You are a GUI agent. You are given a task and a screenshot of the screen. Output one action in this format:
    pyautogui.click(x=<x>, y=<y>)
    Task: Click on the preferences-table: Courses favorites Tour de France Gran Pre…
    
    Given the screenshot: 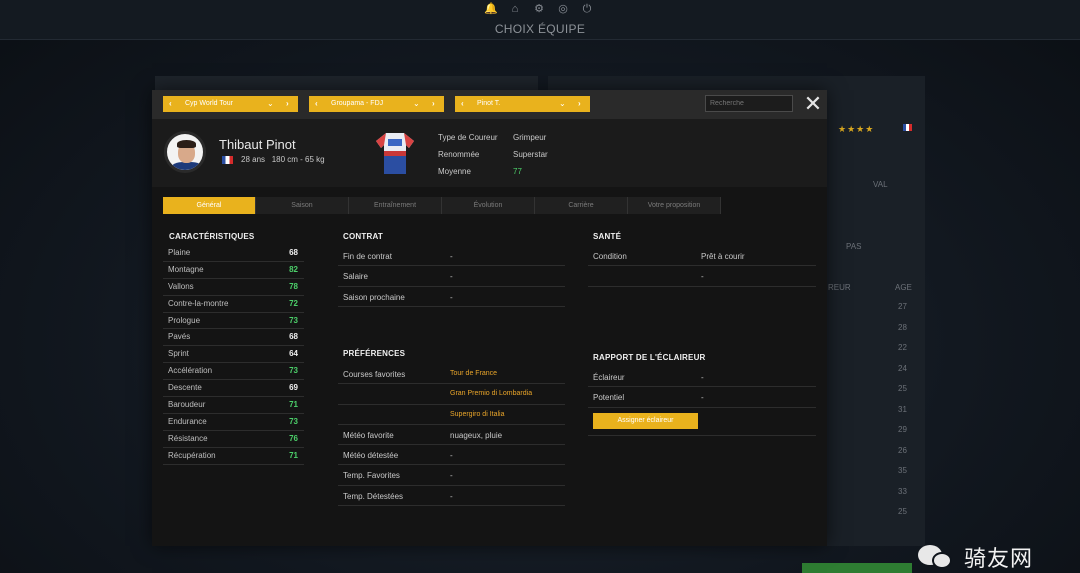 What is the action you would take?
    pyautogui.click(x=451, y=435)
    